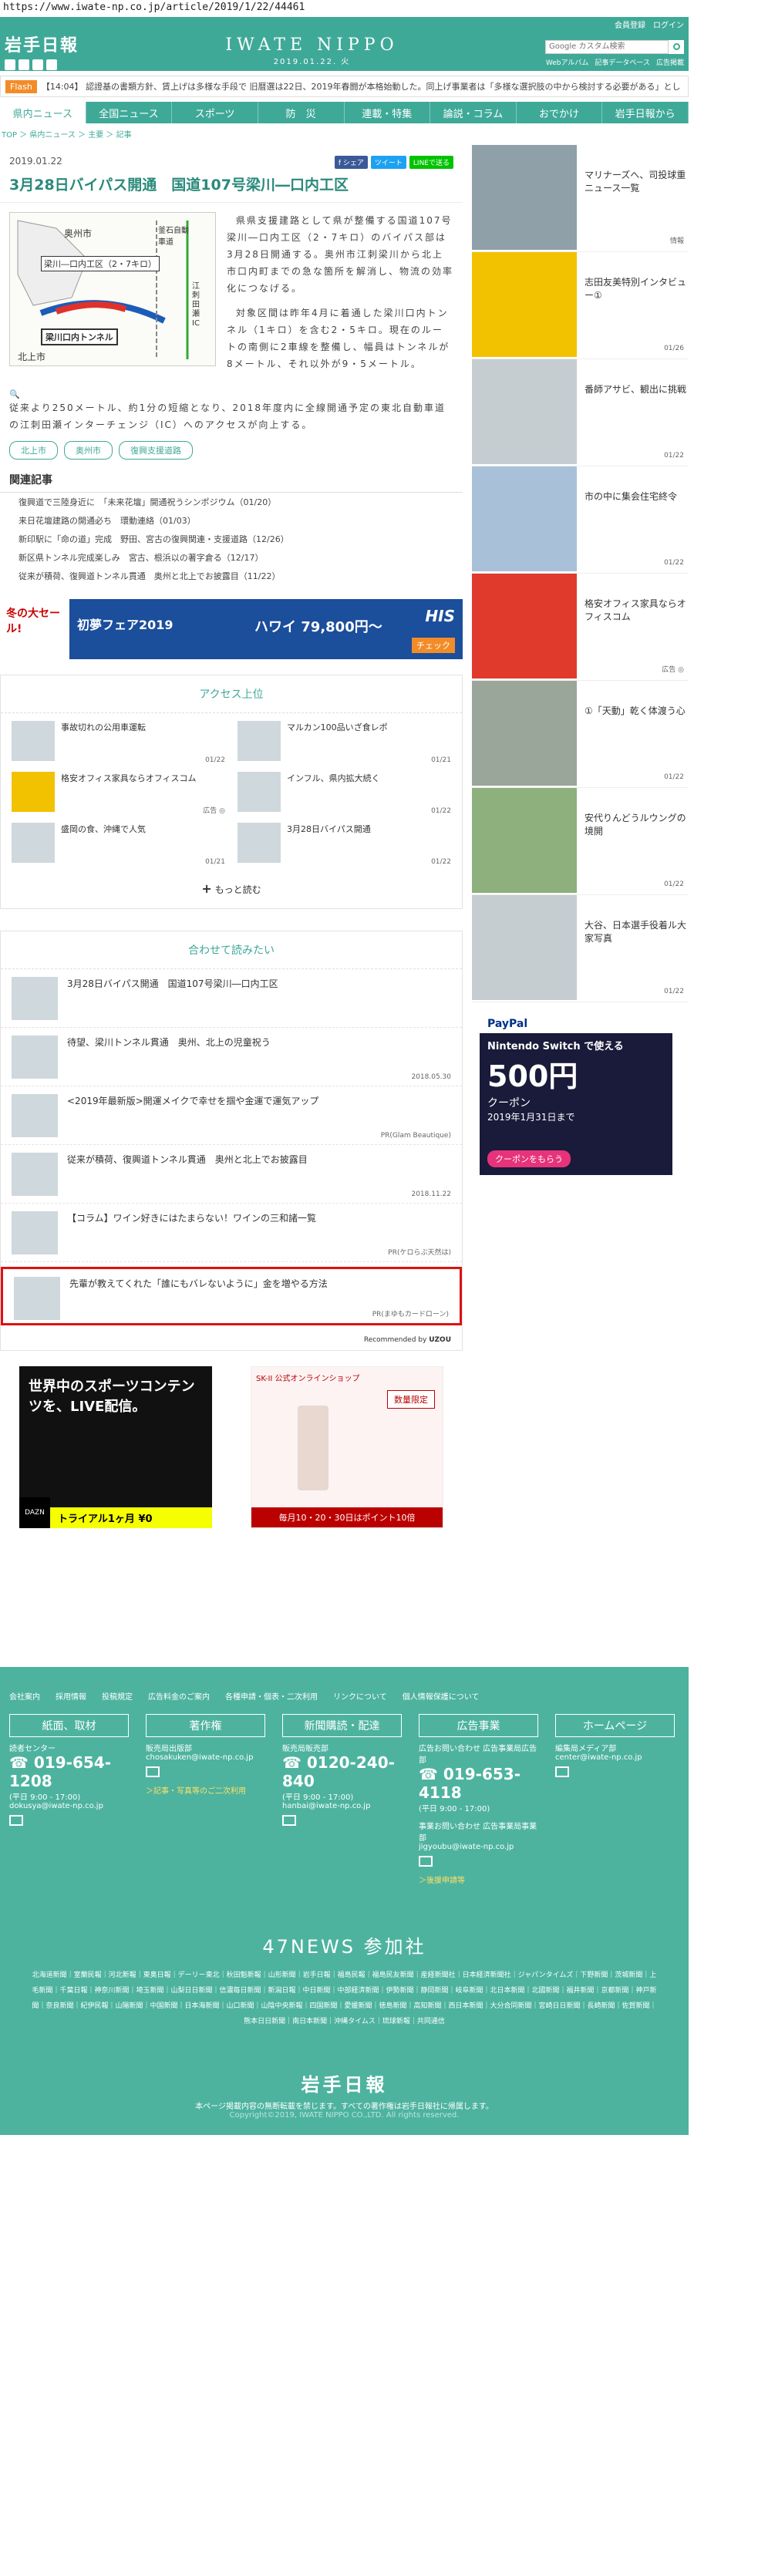 This screenshot has width=758, height=2576. What do you see at coordinates (560, 113) in the screenshot?
I see `nav-outing: おでかけ` at bounding box center [560, 113].